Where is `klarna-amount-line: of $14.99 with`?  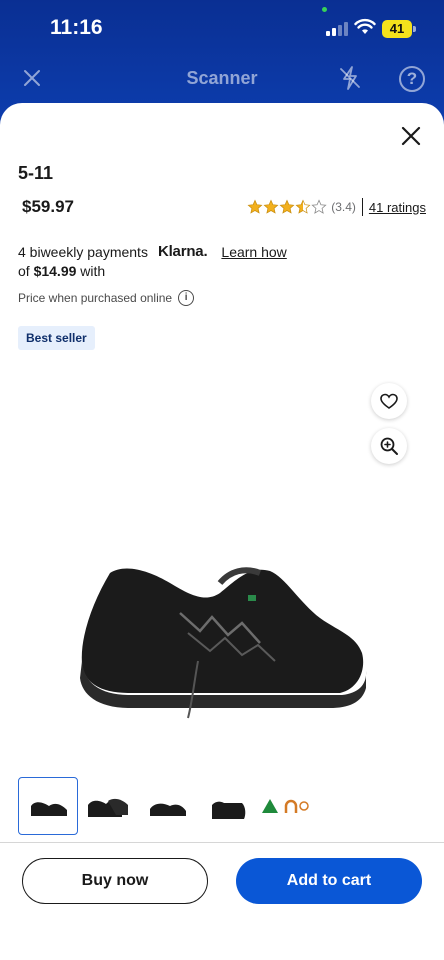
klarna-amount-line: of $14.99 with is located at coordinates (61, 271).